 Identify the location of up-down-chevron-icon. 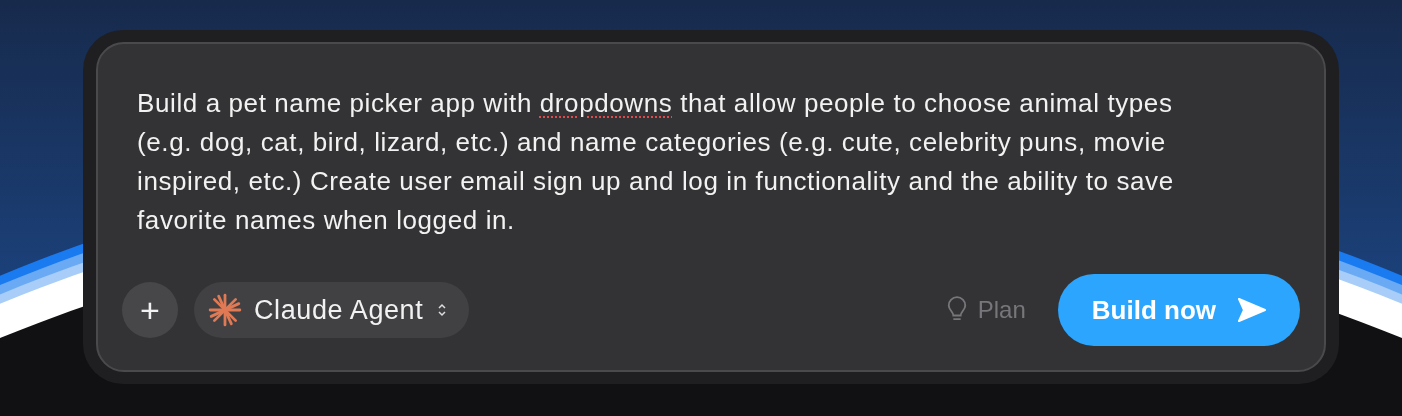
(442, 310).